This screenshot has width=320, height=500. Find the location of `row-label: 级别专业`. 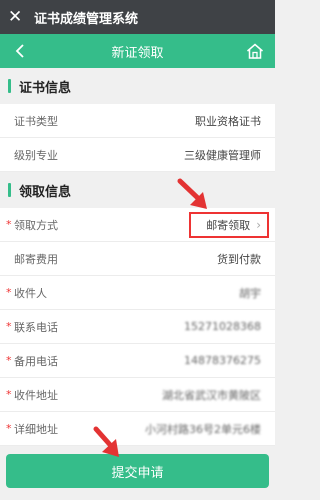

row-label: 级别专业 is located at coordinates (36, 155).